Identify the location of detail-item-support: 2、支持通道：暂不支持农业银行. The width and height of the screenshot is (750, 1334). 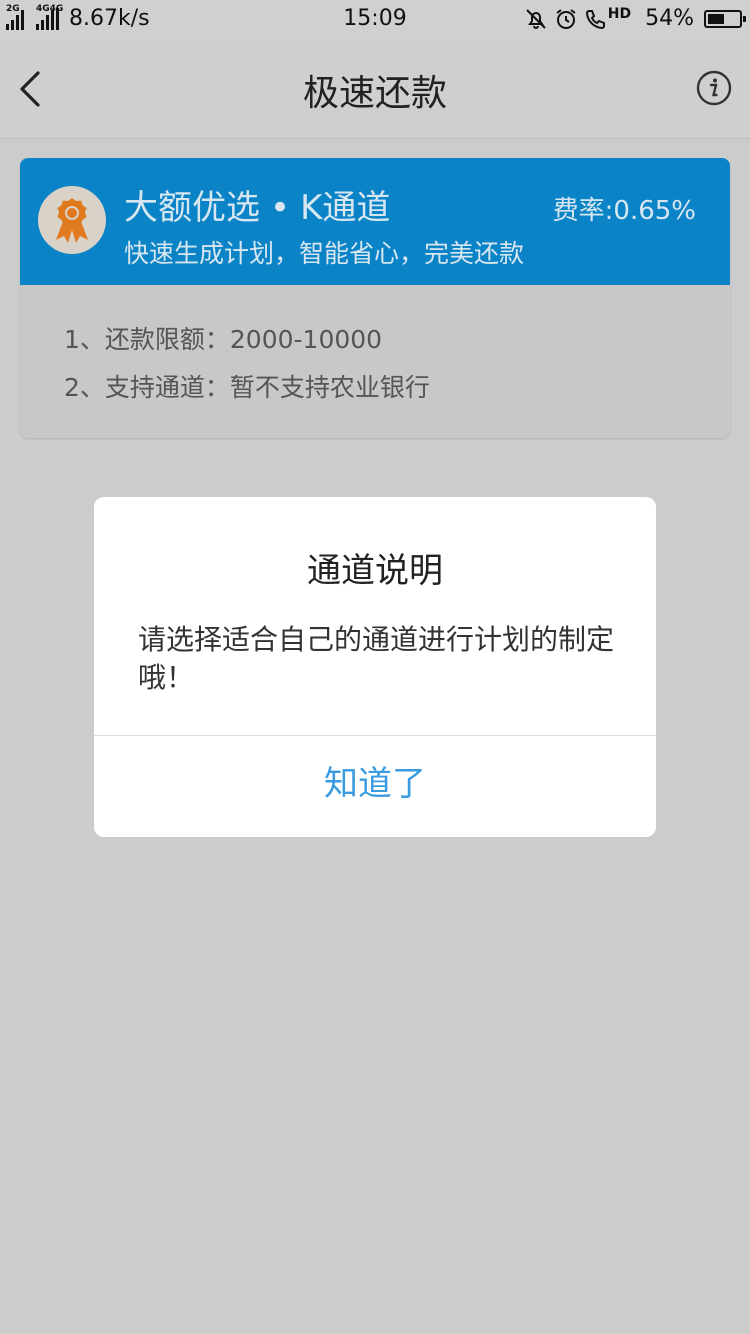
(247, 387).